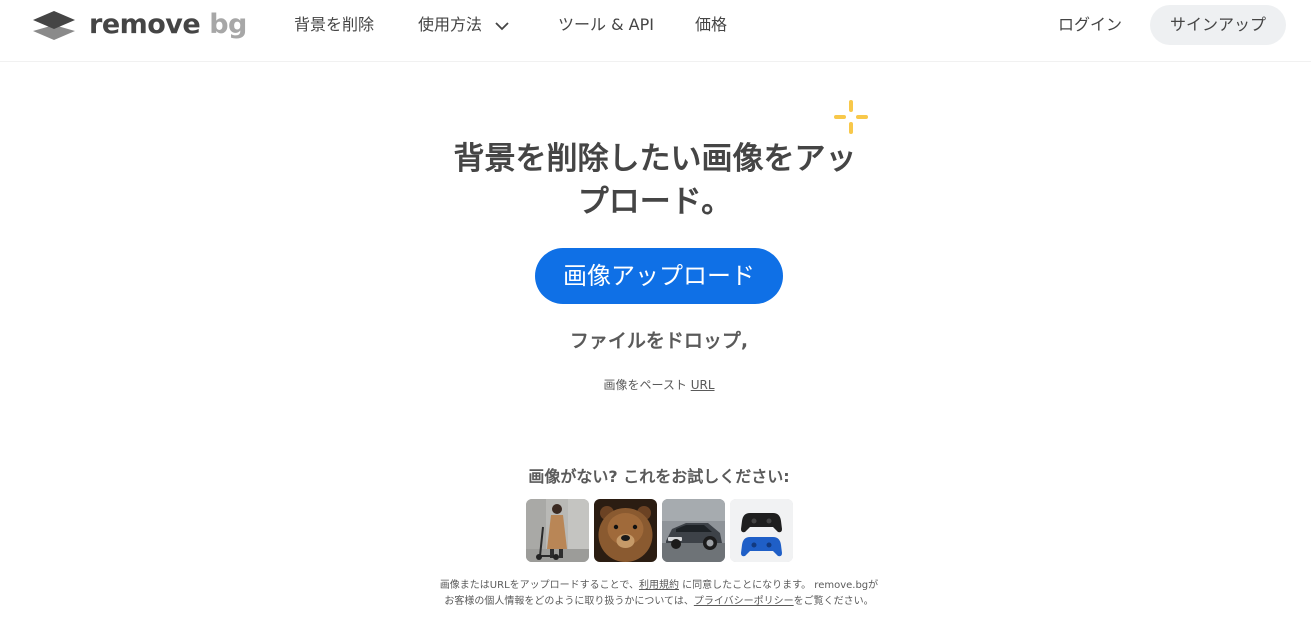 The height and width of the screenshot is (632, 1311). I want to click on sparkle-icon, so click(851, 117).